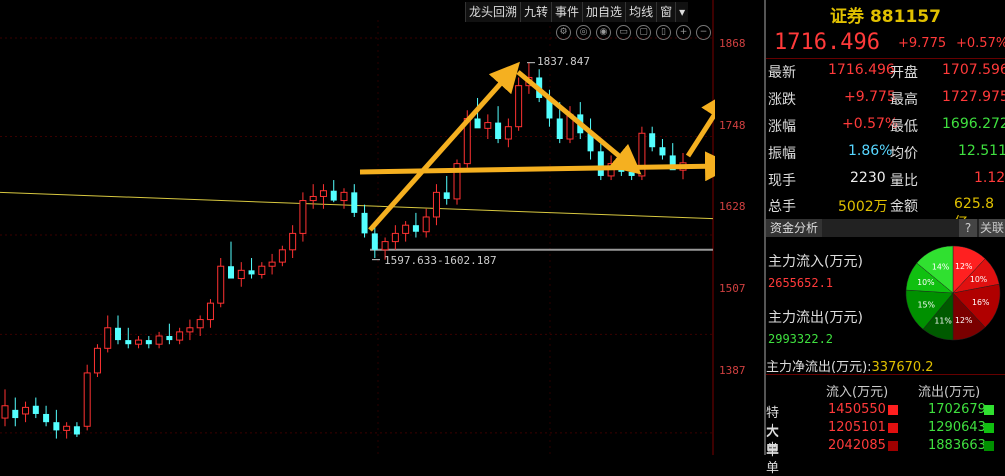  What do you see at coordinates (857, 409) in the screenshot?
I see `row-in: 1450550` at bounding box center [857, 409].